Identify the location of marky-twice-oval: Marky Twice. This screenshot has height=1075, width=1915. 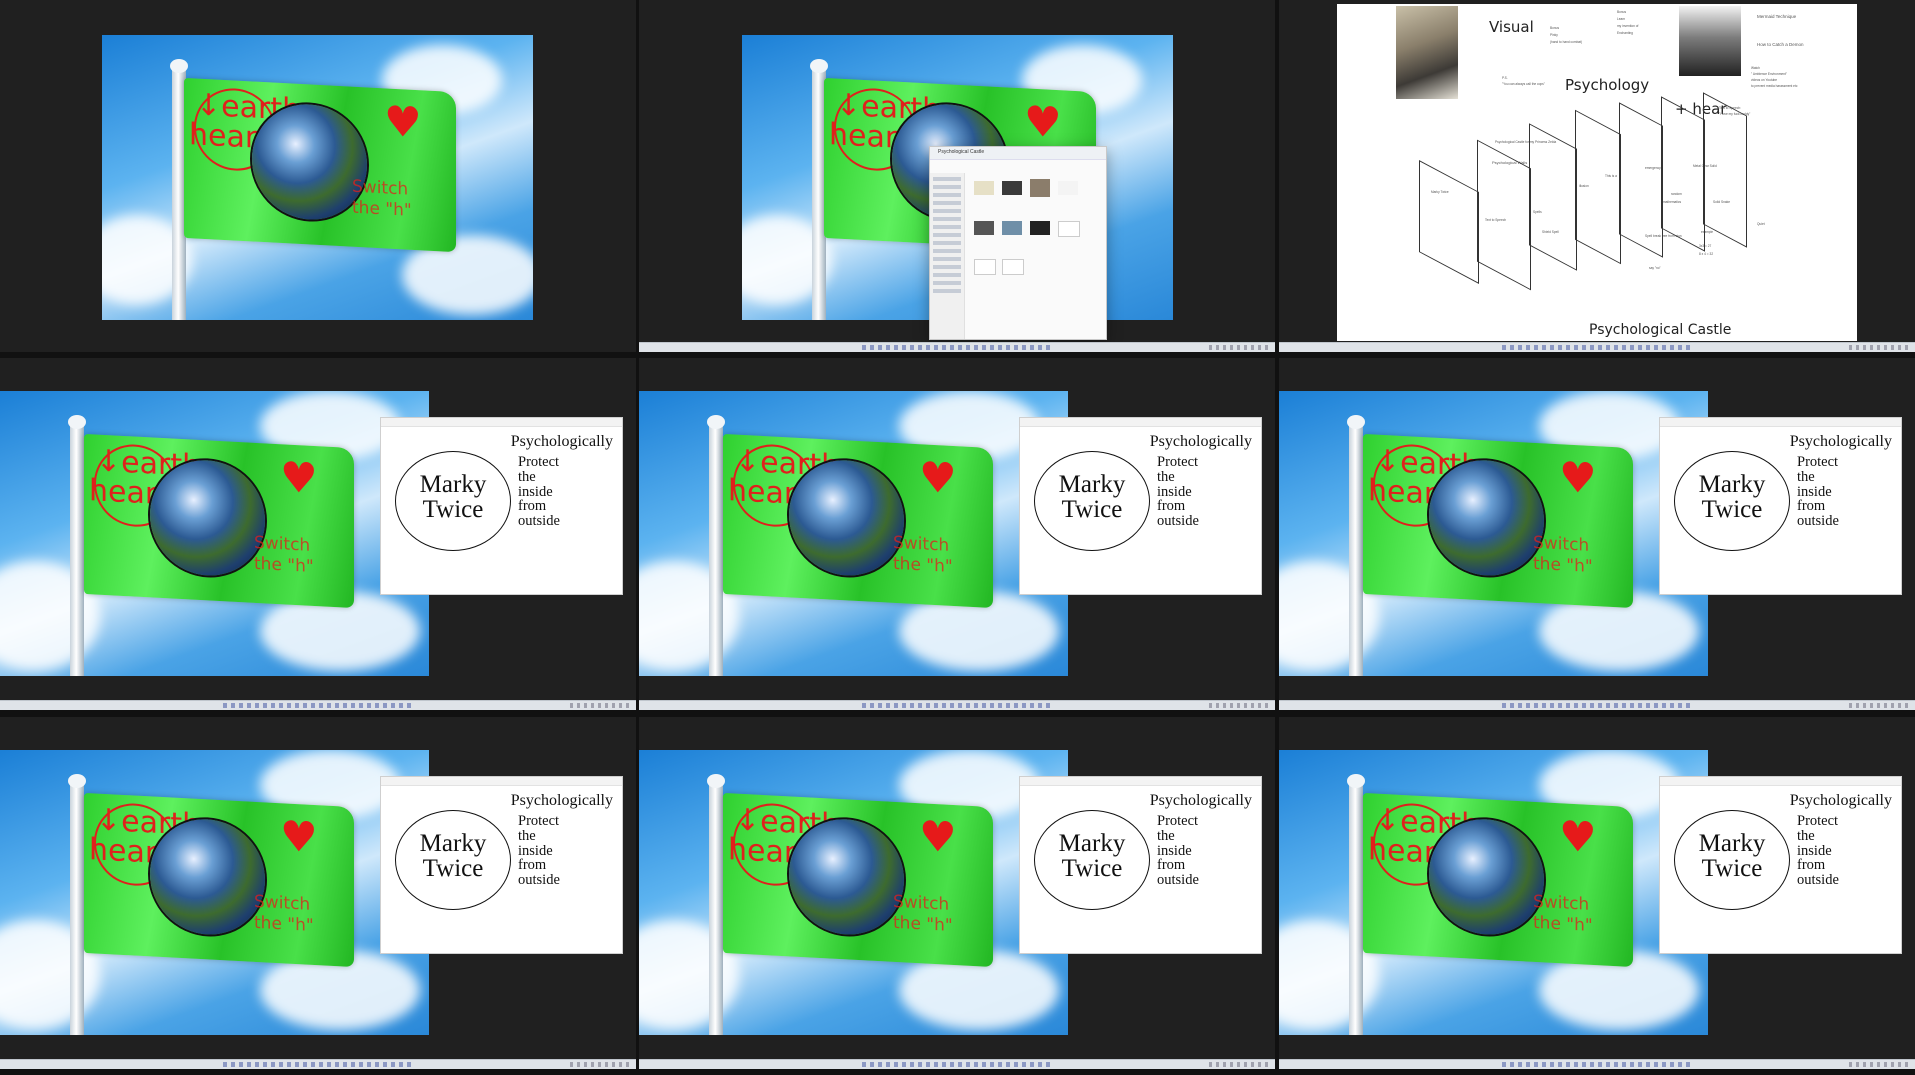
(1732, 860).